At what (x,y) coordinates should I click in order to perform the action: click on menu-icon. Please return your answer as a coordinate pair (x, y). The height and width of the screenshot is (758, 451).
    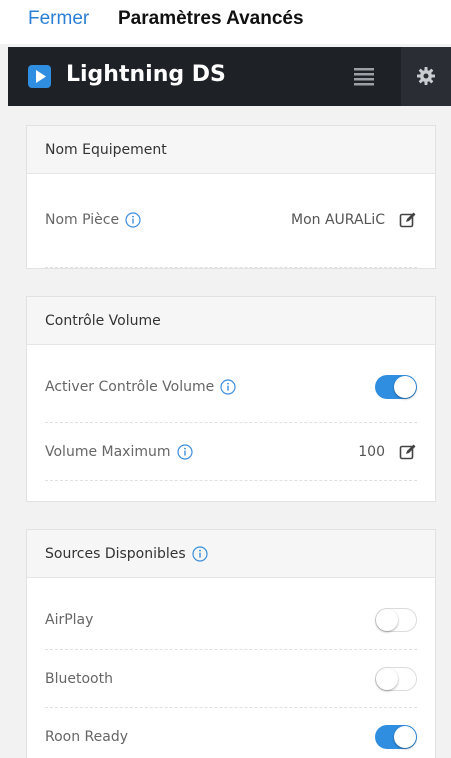
    Looking at the image, I should click on (365, 76).